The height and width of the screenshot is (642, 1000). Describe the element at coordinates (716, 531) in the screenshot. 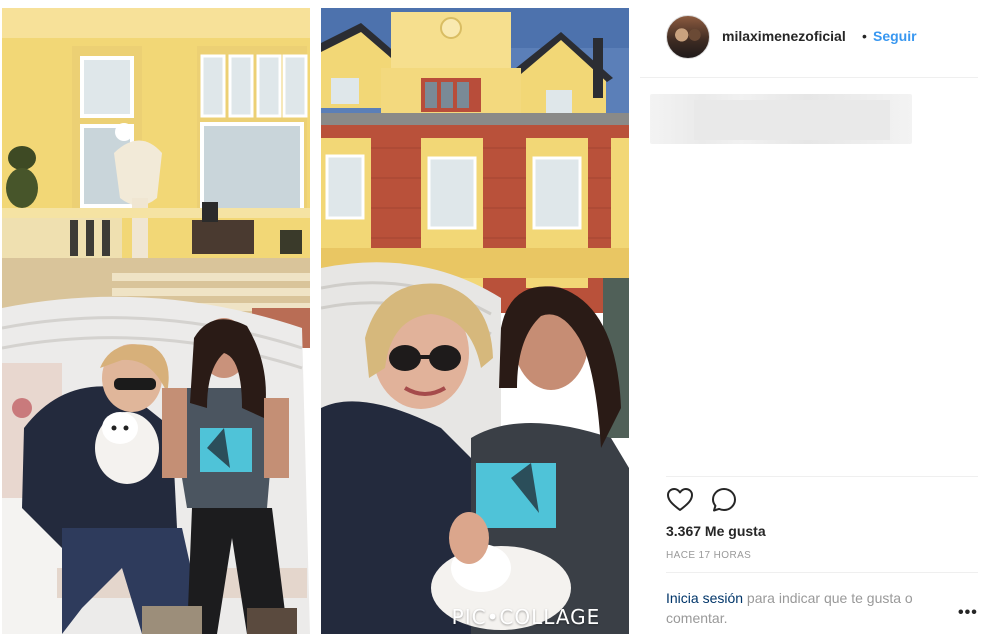

I see `likes-count: 3.367 Me gusta` at that location.